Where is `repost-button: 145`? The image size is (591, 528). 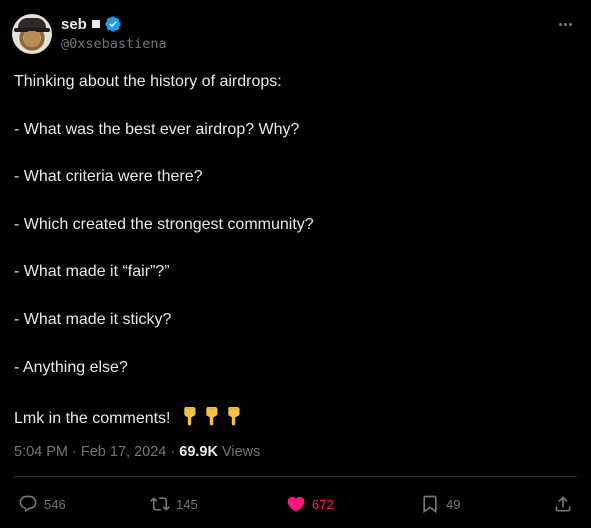
repost-button: 145 is located at coordinates (174, 504).